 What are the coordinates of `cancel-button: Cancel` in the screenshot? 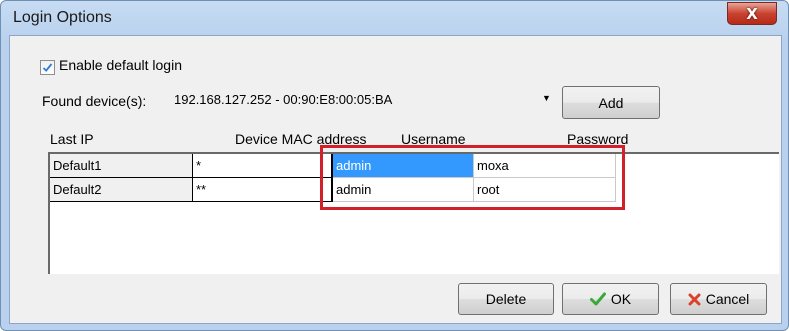 It's located at (718, 299).